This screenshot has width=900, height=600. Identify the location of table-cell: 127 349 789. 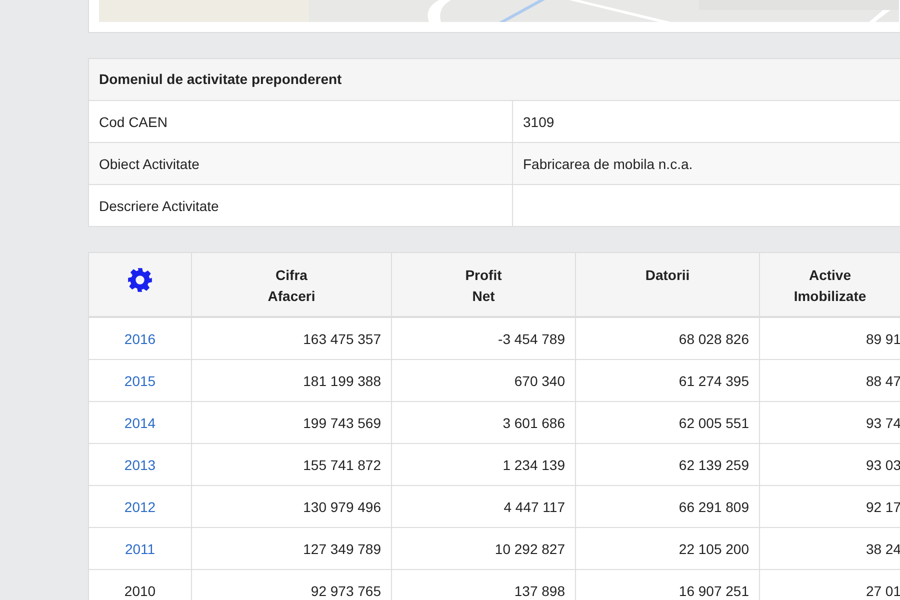
(342, 548).